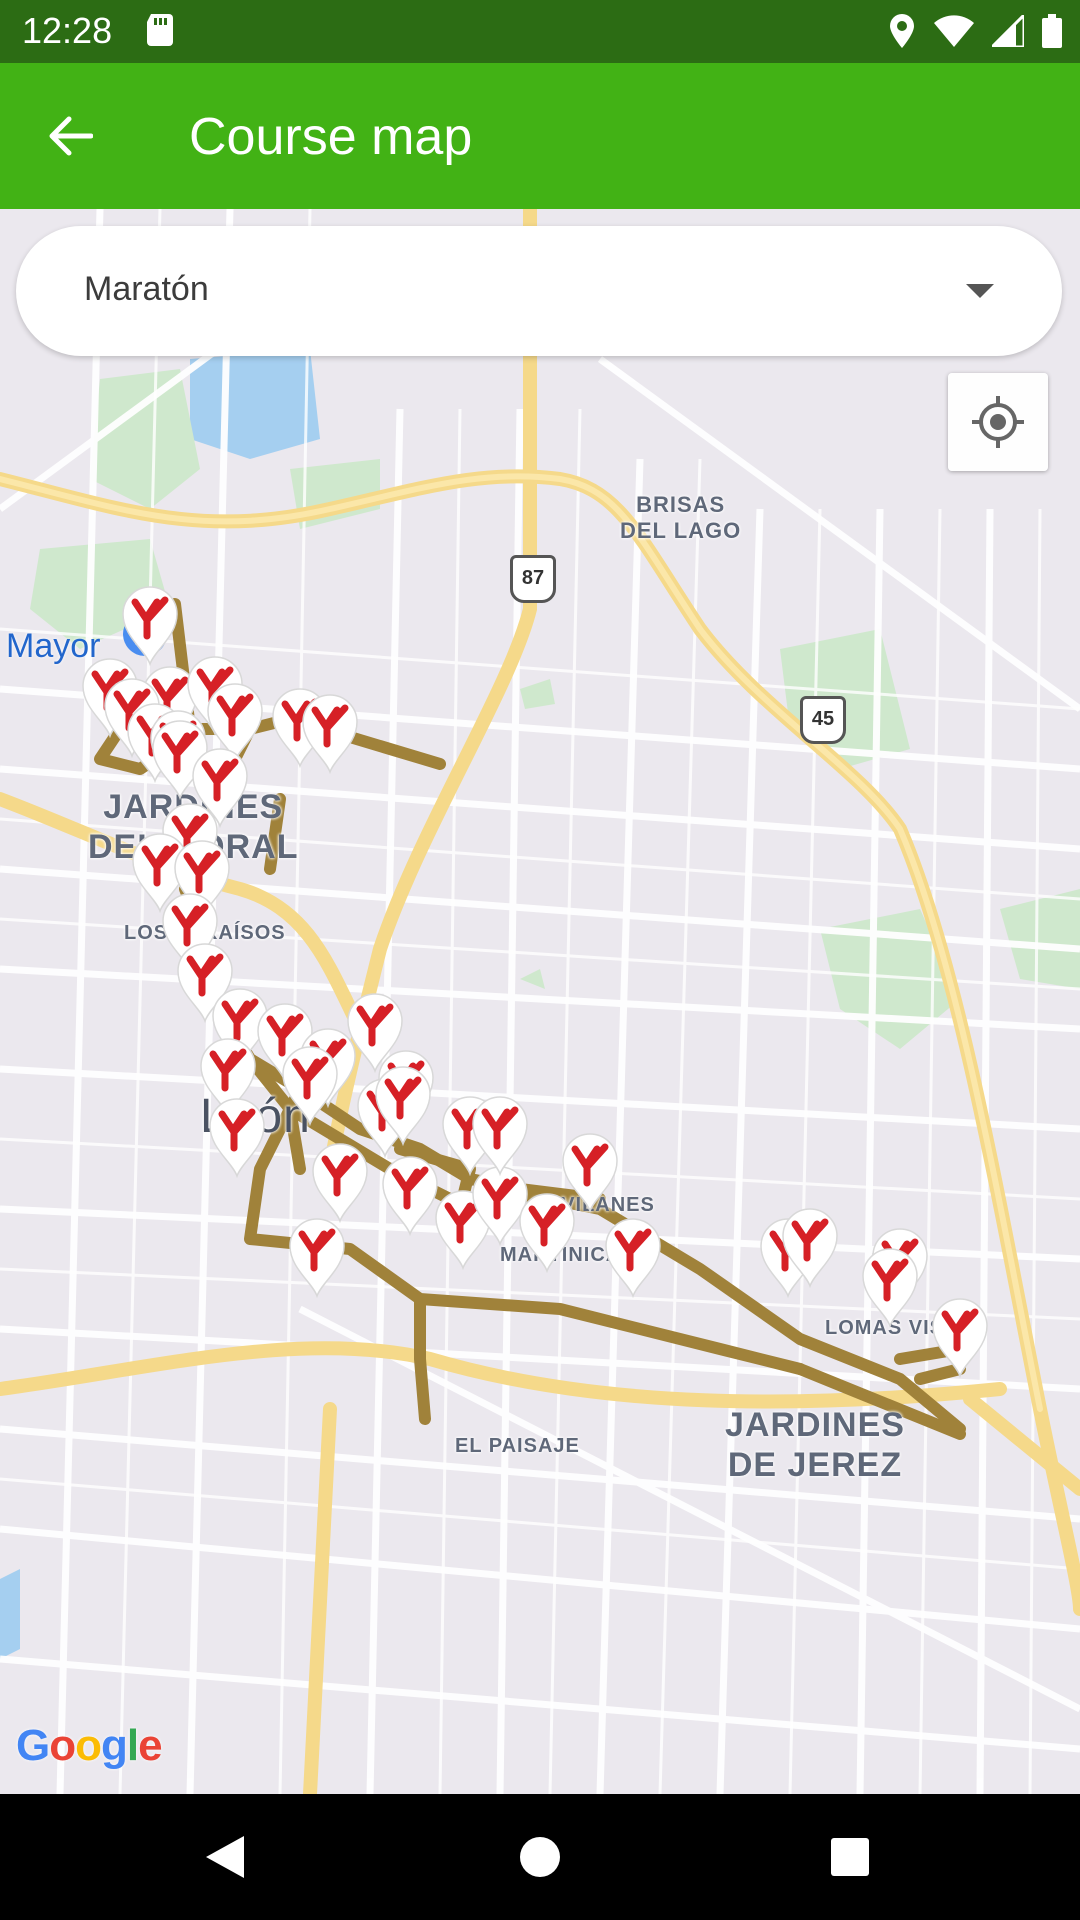 Image resolution: width=1080 pixels, height=1920 pixels. What do you see at coordinates (533, 579) in the screenshot?
I see `highway-shield-87: 87` at bounding box center [533, 579].